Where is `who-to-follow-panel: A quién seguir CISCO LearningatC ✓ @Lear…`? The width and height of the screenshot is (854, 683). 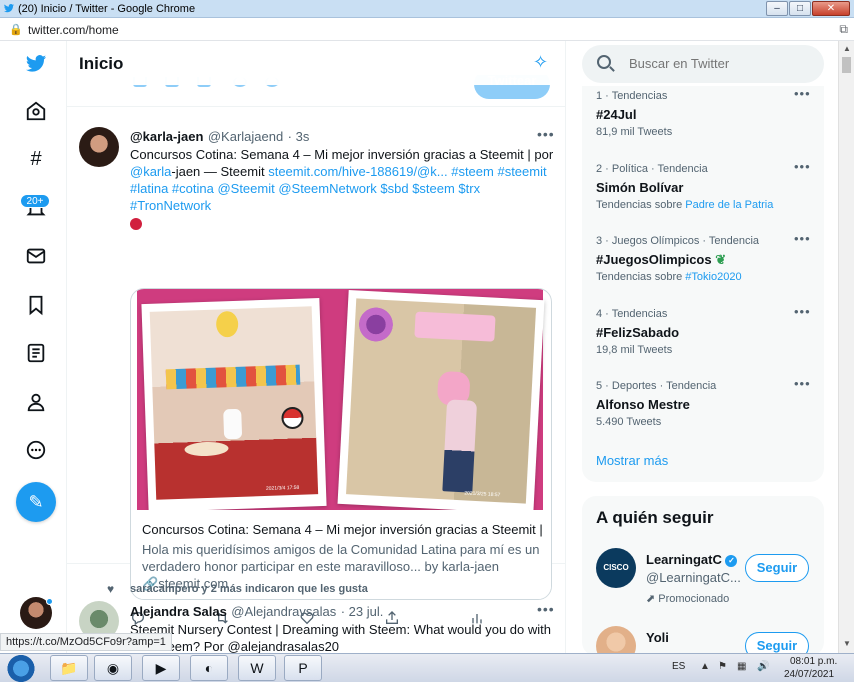
who-to-follow-panel: A quién seguir CISCO LearningatC ✓ @Lear… is located at coordinates (703, 576).